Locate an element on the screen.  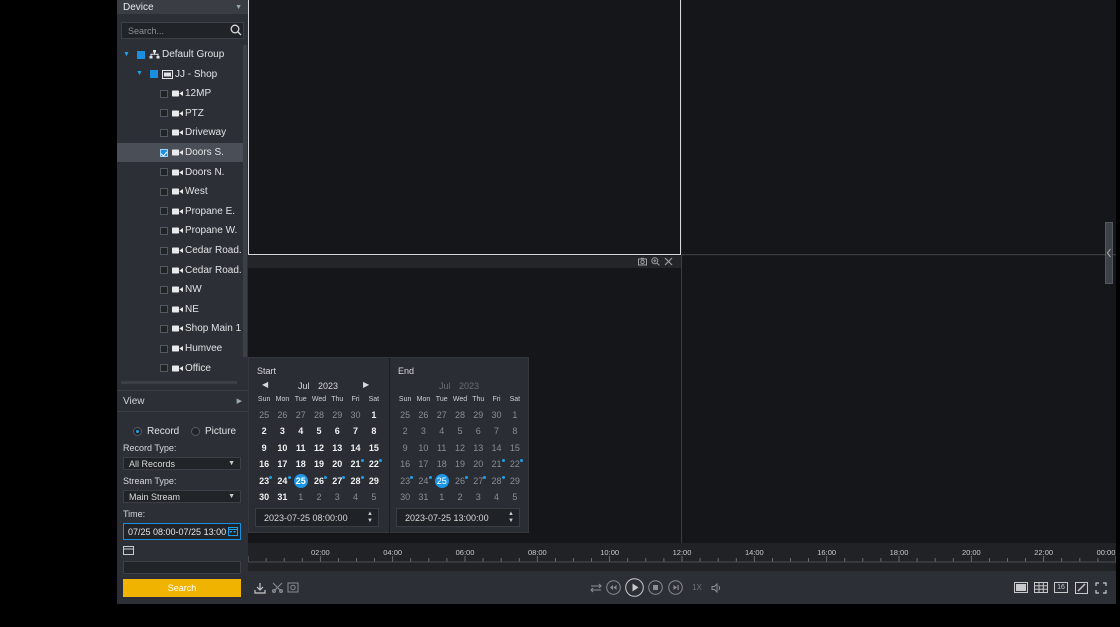
calendar-day: 15 is located at coordinates (374, 448).